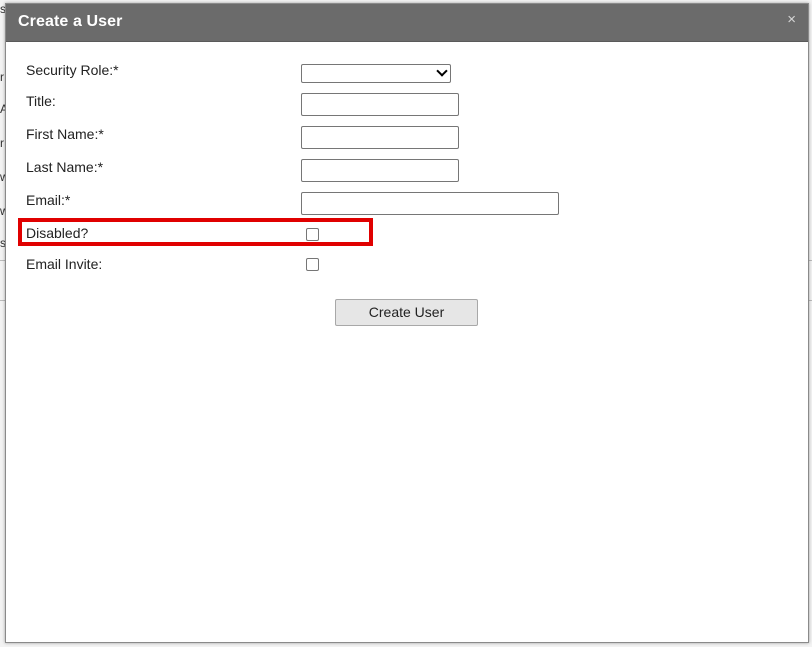 This screenshot has width=812, height=647. I want to click on security-role-select, so click(376, 73).